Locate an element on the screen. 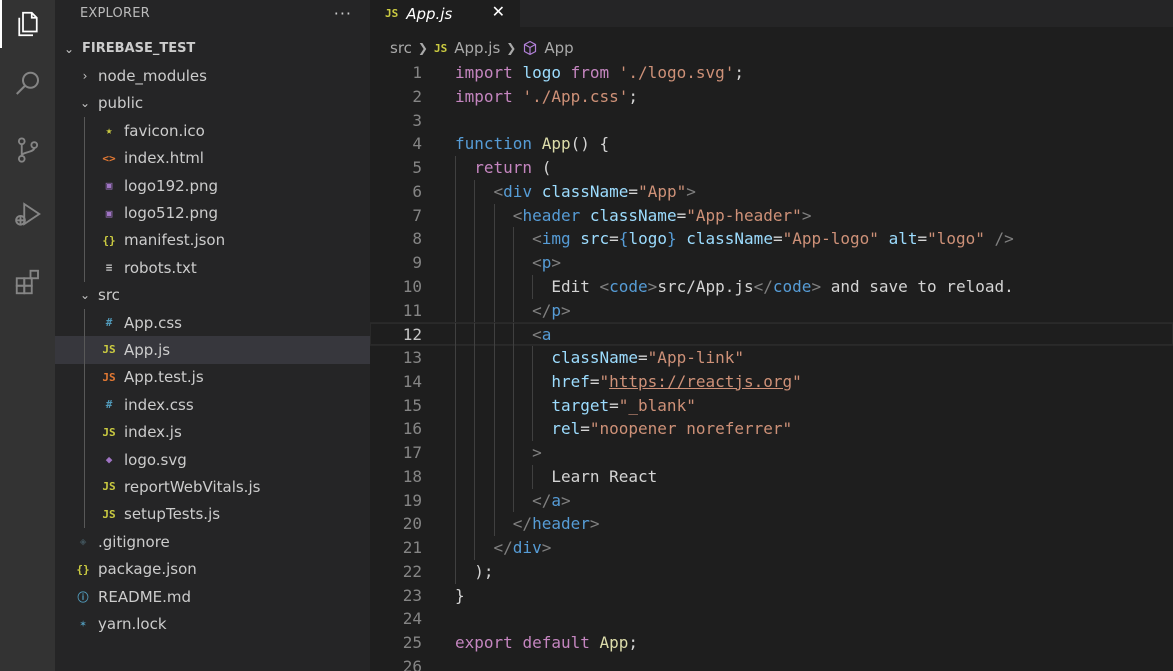 Image resolution: width=1173 pixels, height=671 pixels. code-text: ); is located at coordinates (474, 572).